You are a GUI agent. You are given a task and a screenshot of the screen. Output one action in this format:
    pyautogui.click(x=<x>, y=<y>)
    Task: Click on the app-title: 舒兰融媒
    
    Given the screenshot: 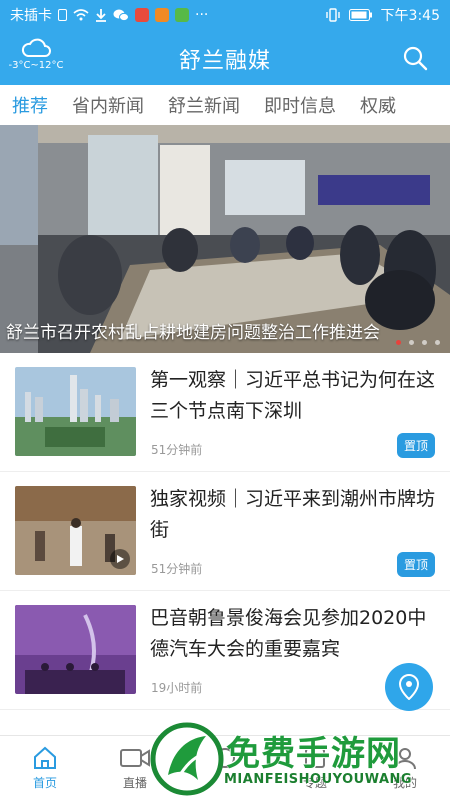 What is the action you would take?
    pyautogui.click(x=224, y=61)
    